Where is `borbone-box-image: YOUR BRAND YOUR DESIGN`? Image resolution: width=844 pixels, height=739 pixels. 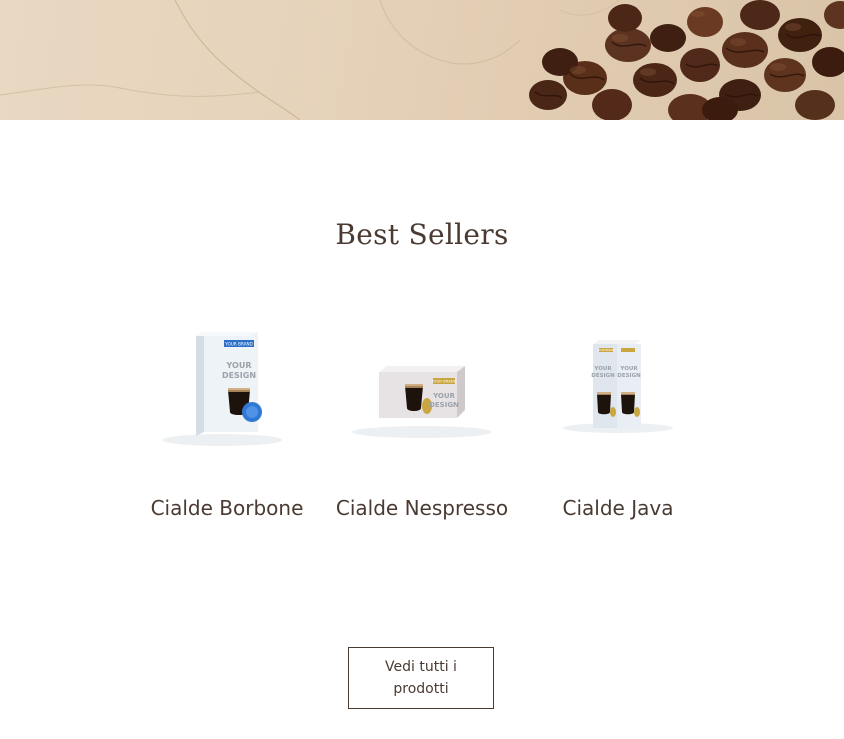 borbone-box-image: YOUR BRAND YOUR DESIGN is located at coordinates (227, 390).